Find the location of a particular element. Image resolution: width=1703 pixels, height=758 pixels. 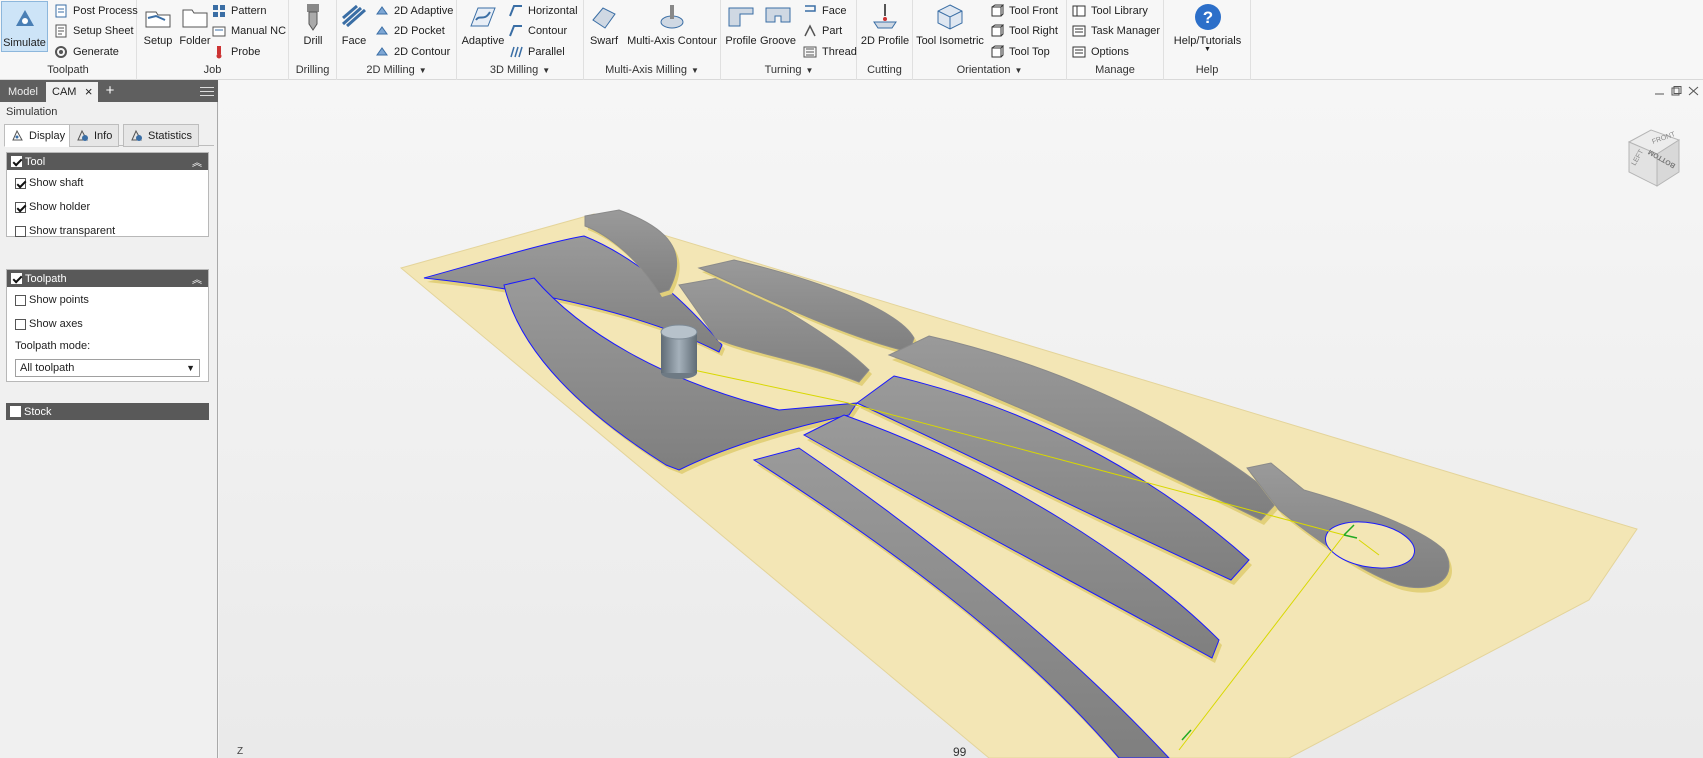

show-axes-row: Show axes is located at coordinates (49, 324).